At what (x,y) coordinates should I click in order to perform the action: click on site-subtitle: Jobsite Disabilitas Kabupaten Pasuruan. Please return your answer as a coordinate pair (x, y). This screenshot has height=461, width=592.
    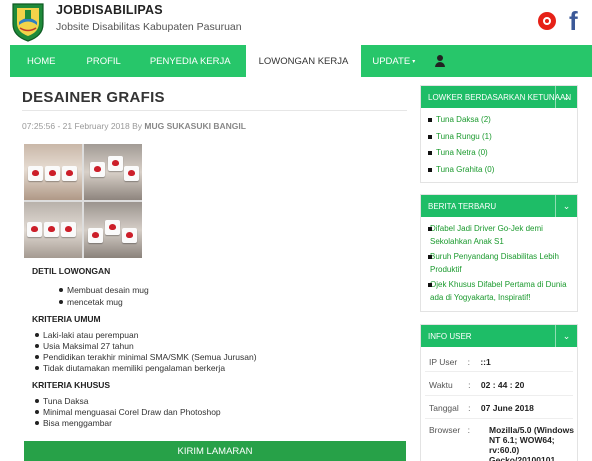
    Looking at the image, I should click on (149, 27).